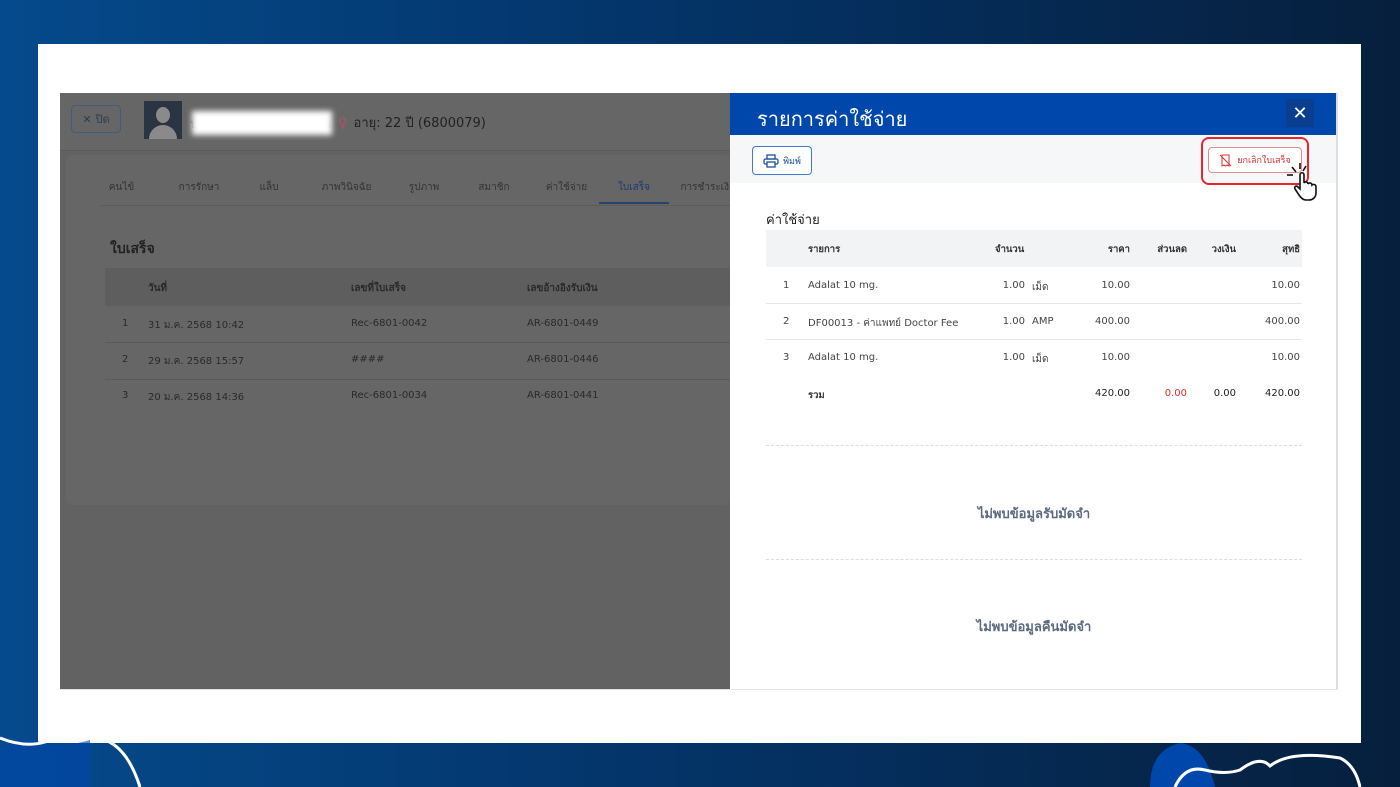 The height and width of the screenshot is (787, 1400). What do you see at coordinates (566, 192) in the screenshot?
I see `tab-expenses: ค่าใช้จ่าย` at bounding box center [566, 192].